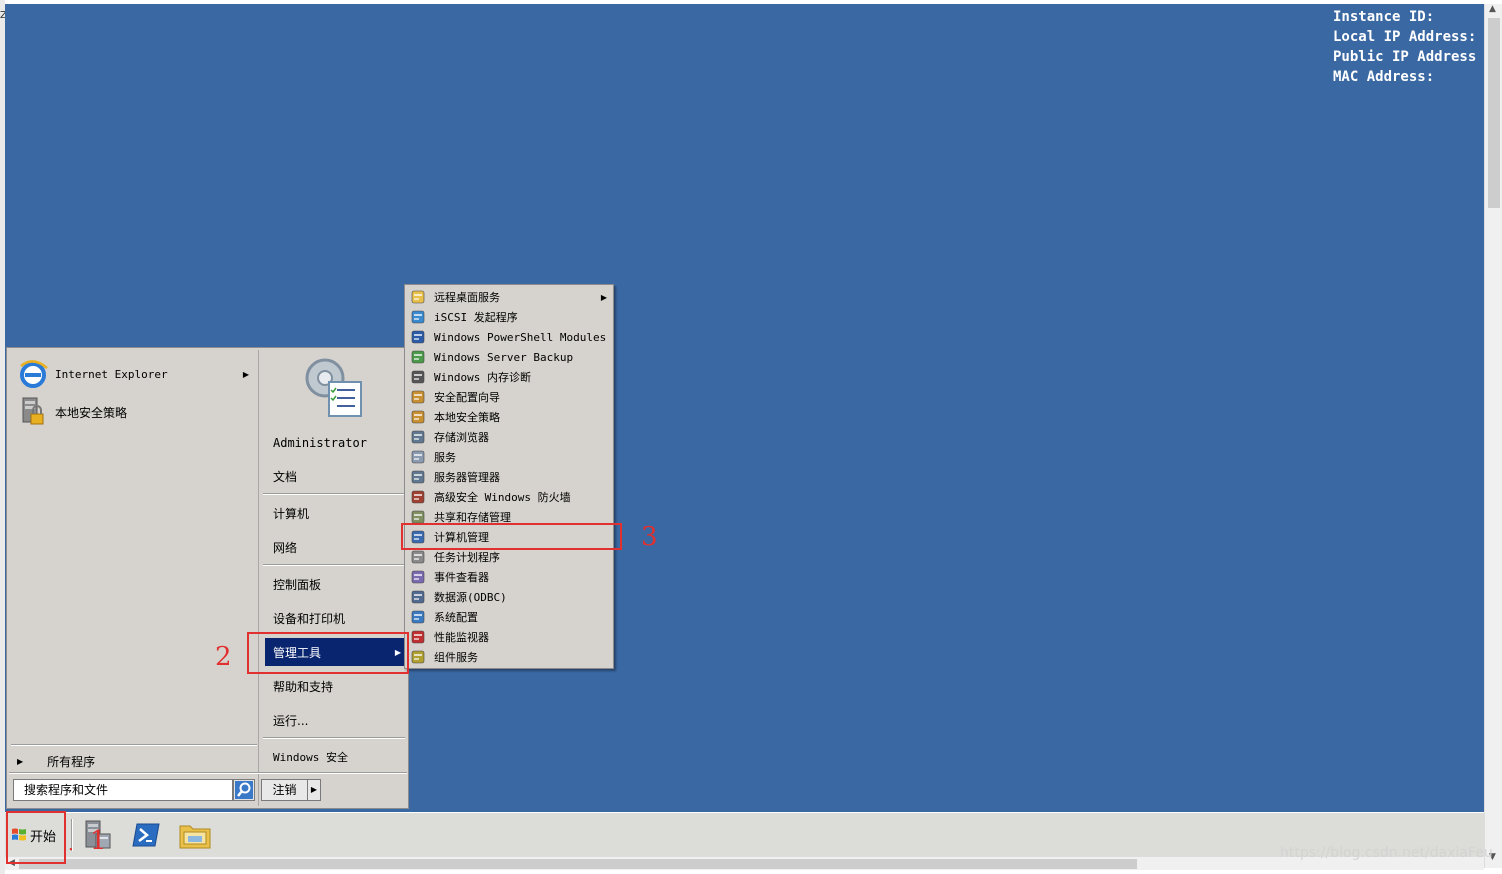 The image size is (1502, 874). What do you see at coordinates (578, 864) in the screenshot?
I see `horizontal-scroll-thumb` at bounding box center [578, 864].